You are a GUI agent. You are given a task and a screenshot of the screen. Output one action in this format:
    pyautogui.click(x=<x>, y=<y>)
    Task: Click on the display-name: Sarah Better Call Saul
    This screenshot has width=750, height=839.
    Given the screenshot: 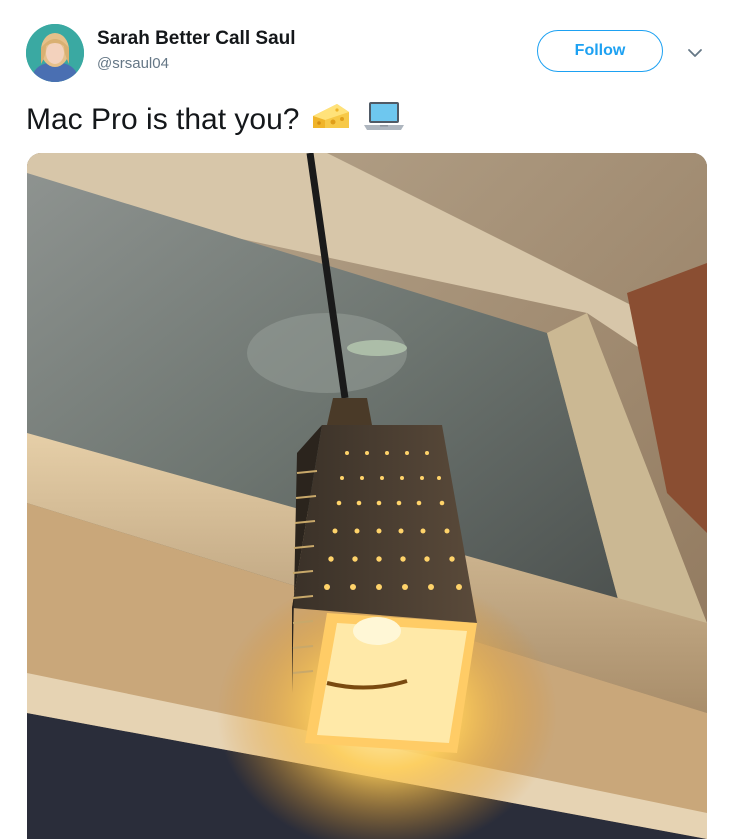 What is the action you would take?
    pyautogui.click(x=196, y=39)
    